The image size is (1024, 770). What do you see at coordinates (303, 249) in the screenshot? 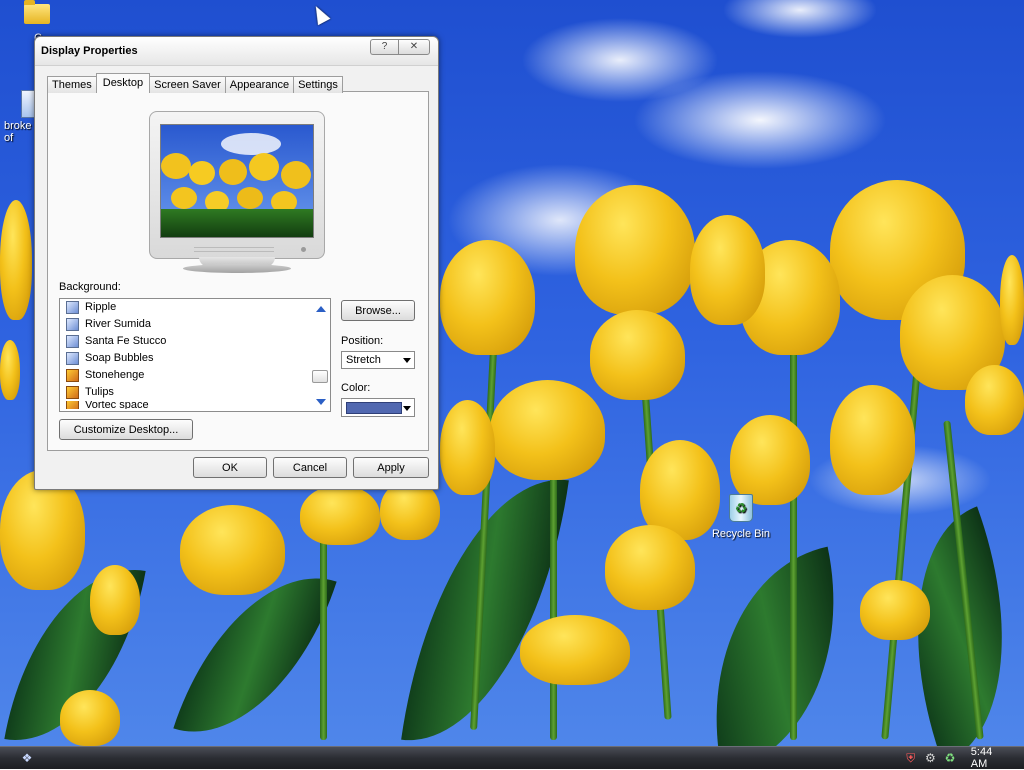
I see `power-light-icon` at bounding box center [303, 249].